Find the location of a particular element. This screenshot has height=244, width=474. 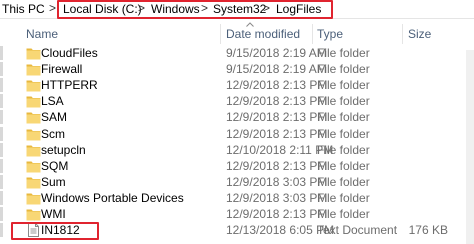

file-name: Scm is located at coordinates (53, 133).